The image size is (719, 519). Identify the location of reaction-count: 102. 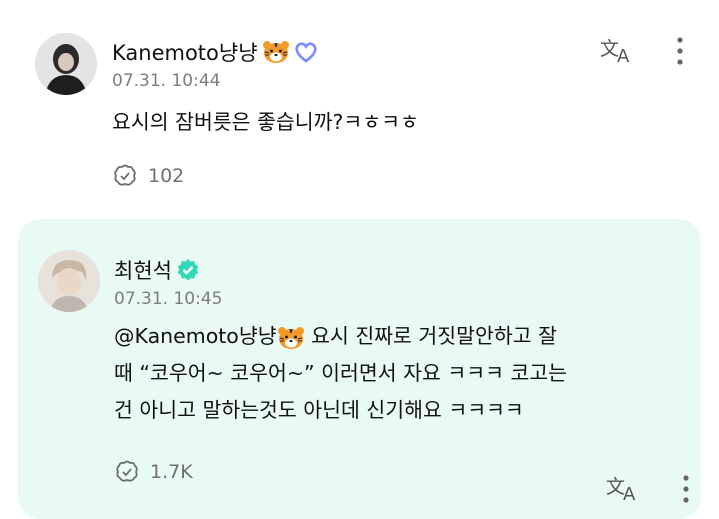
(166, 176).